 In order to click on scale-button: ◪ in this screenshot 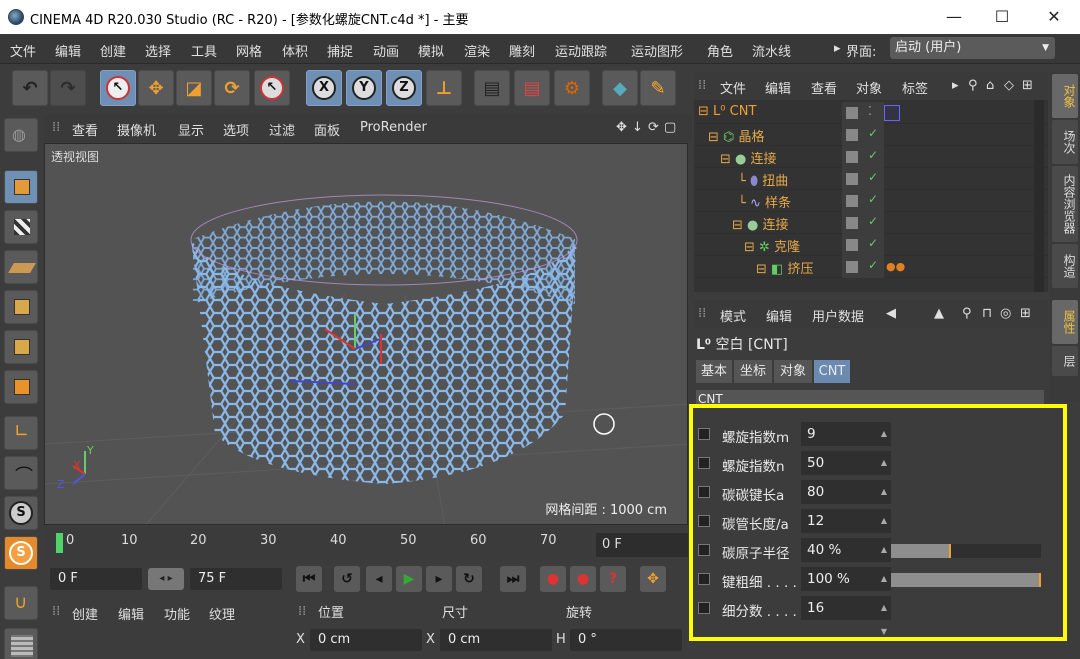, I will do `click(194, 88)`.